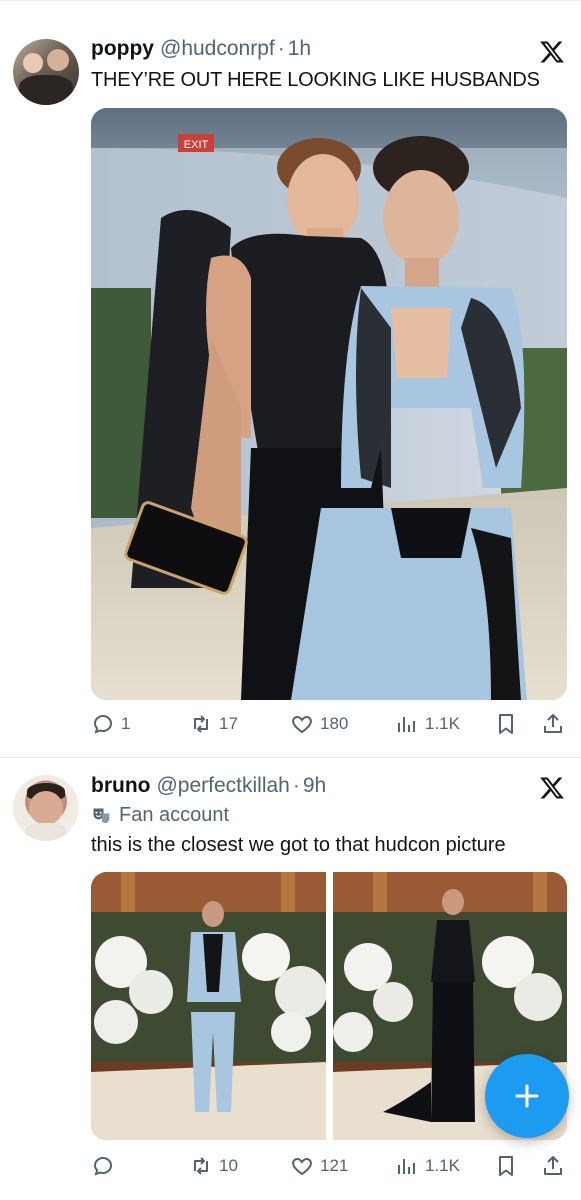 This screenshot has width=581, height=1200. Describe the element at coordinates (319, 1166) in the screenshot. I see `like-button: 121` at that location.